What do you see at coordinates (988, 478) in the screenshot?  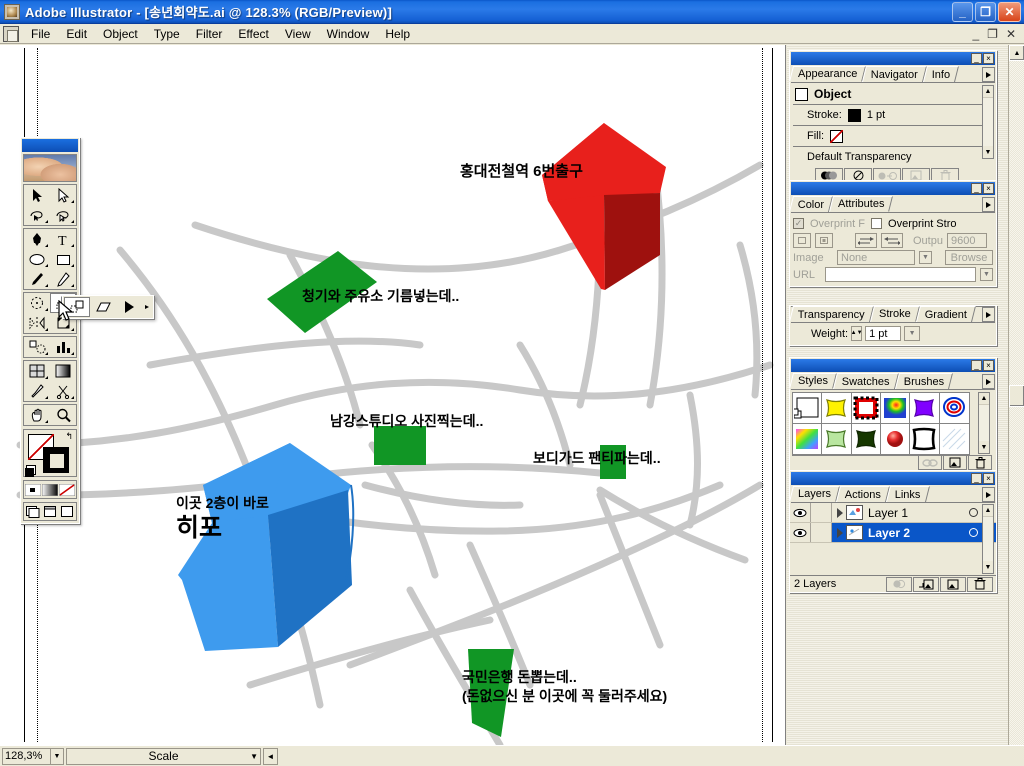 I see `layers-close-icon: ×` at bounding box center [988, 478].